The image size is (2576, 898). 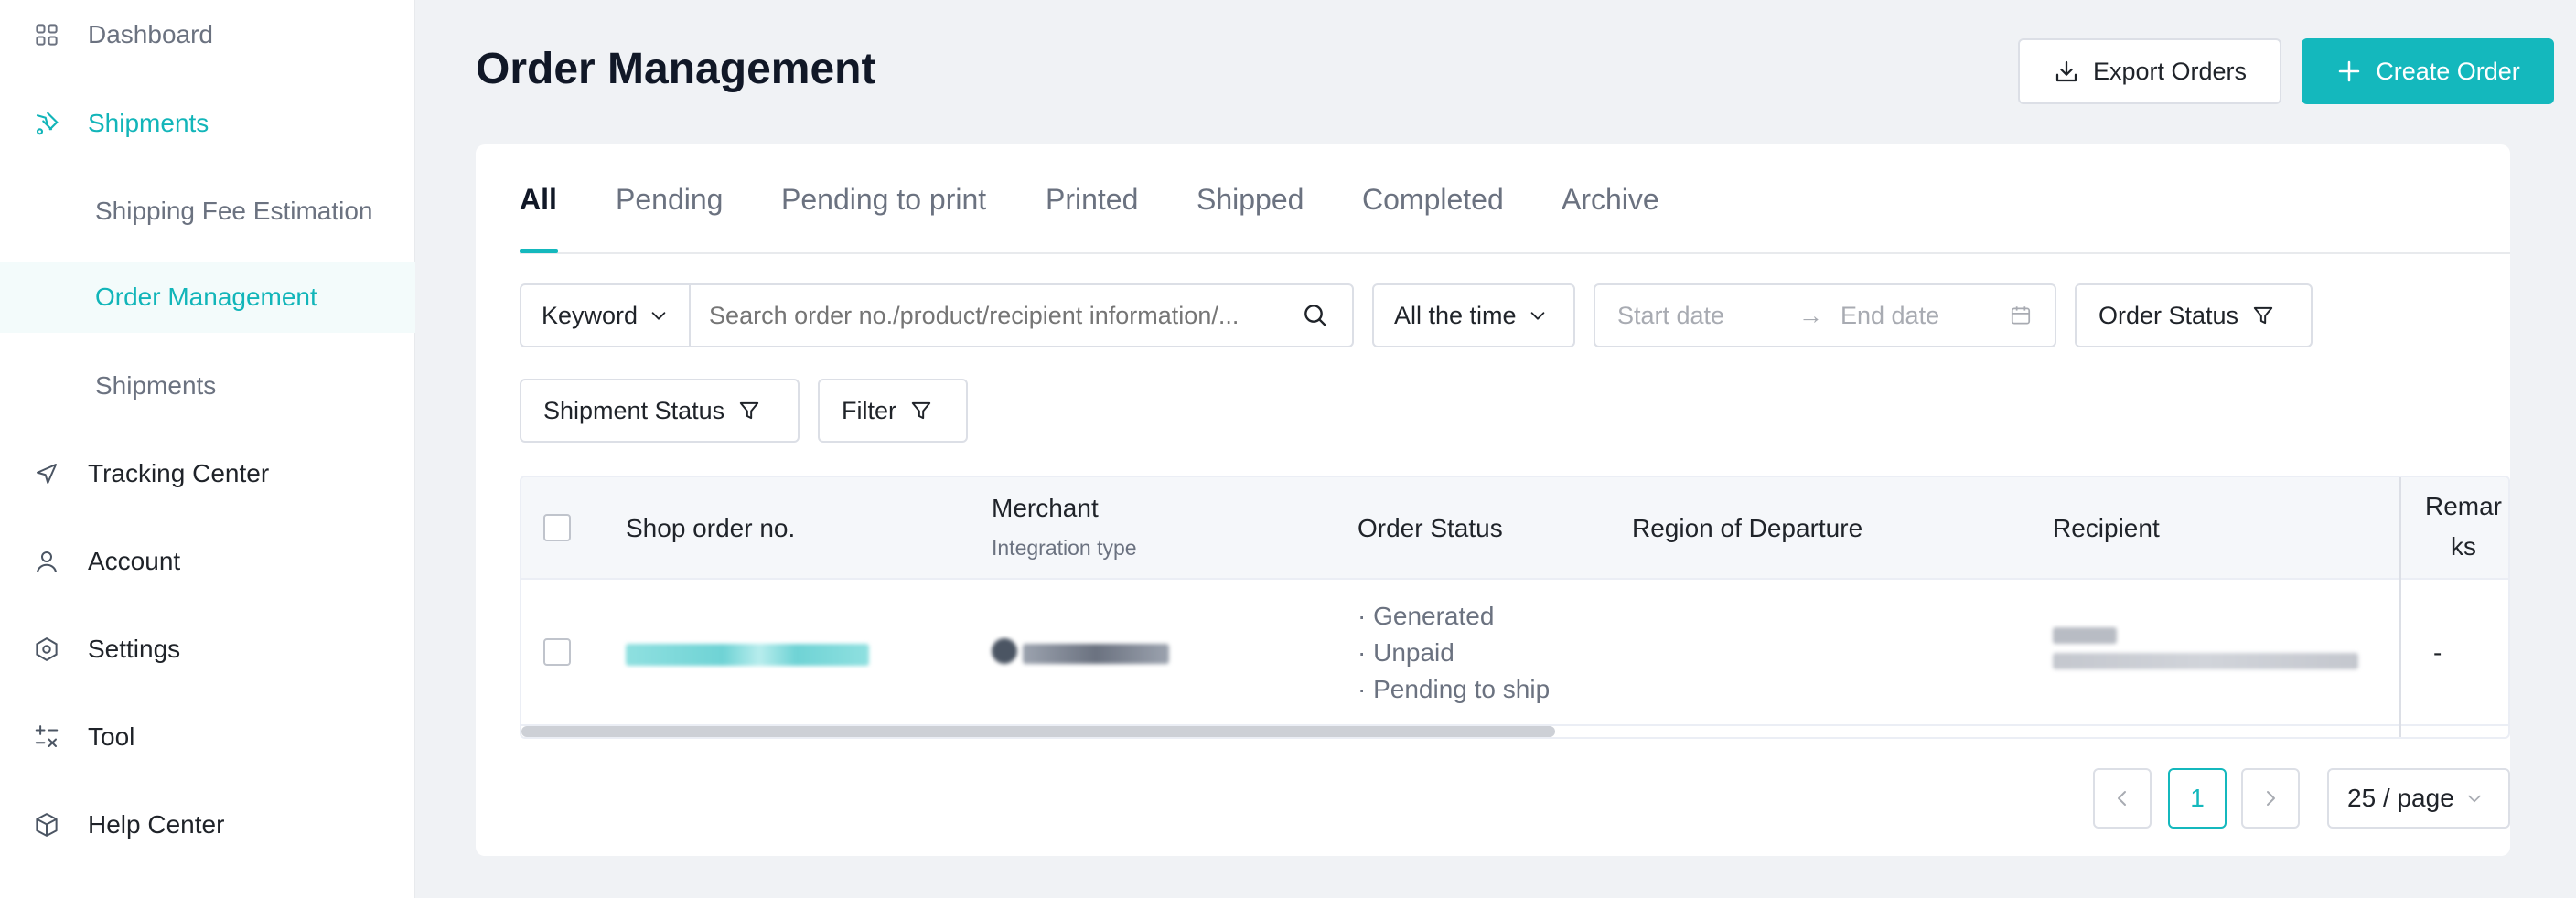 I want to click on page-size-label: 25 / page, so click(x=2401, y=798).